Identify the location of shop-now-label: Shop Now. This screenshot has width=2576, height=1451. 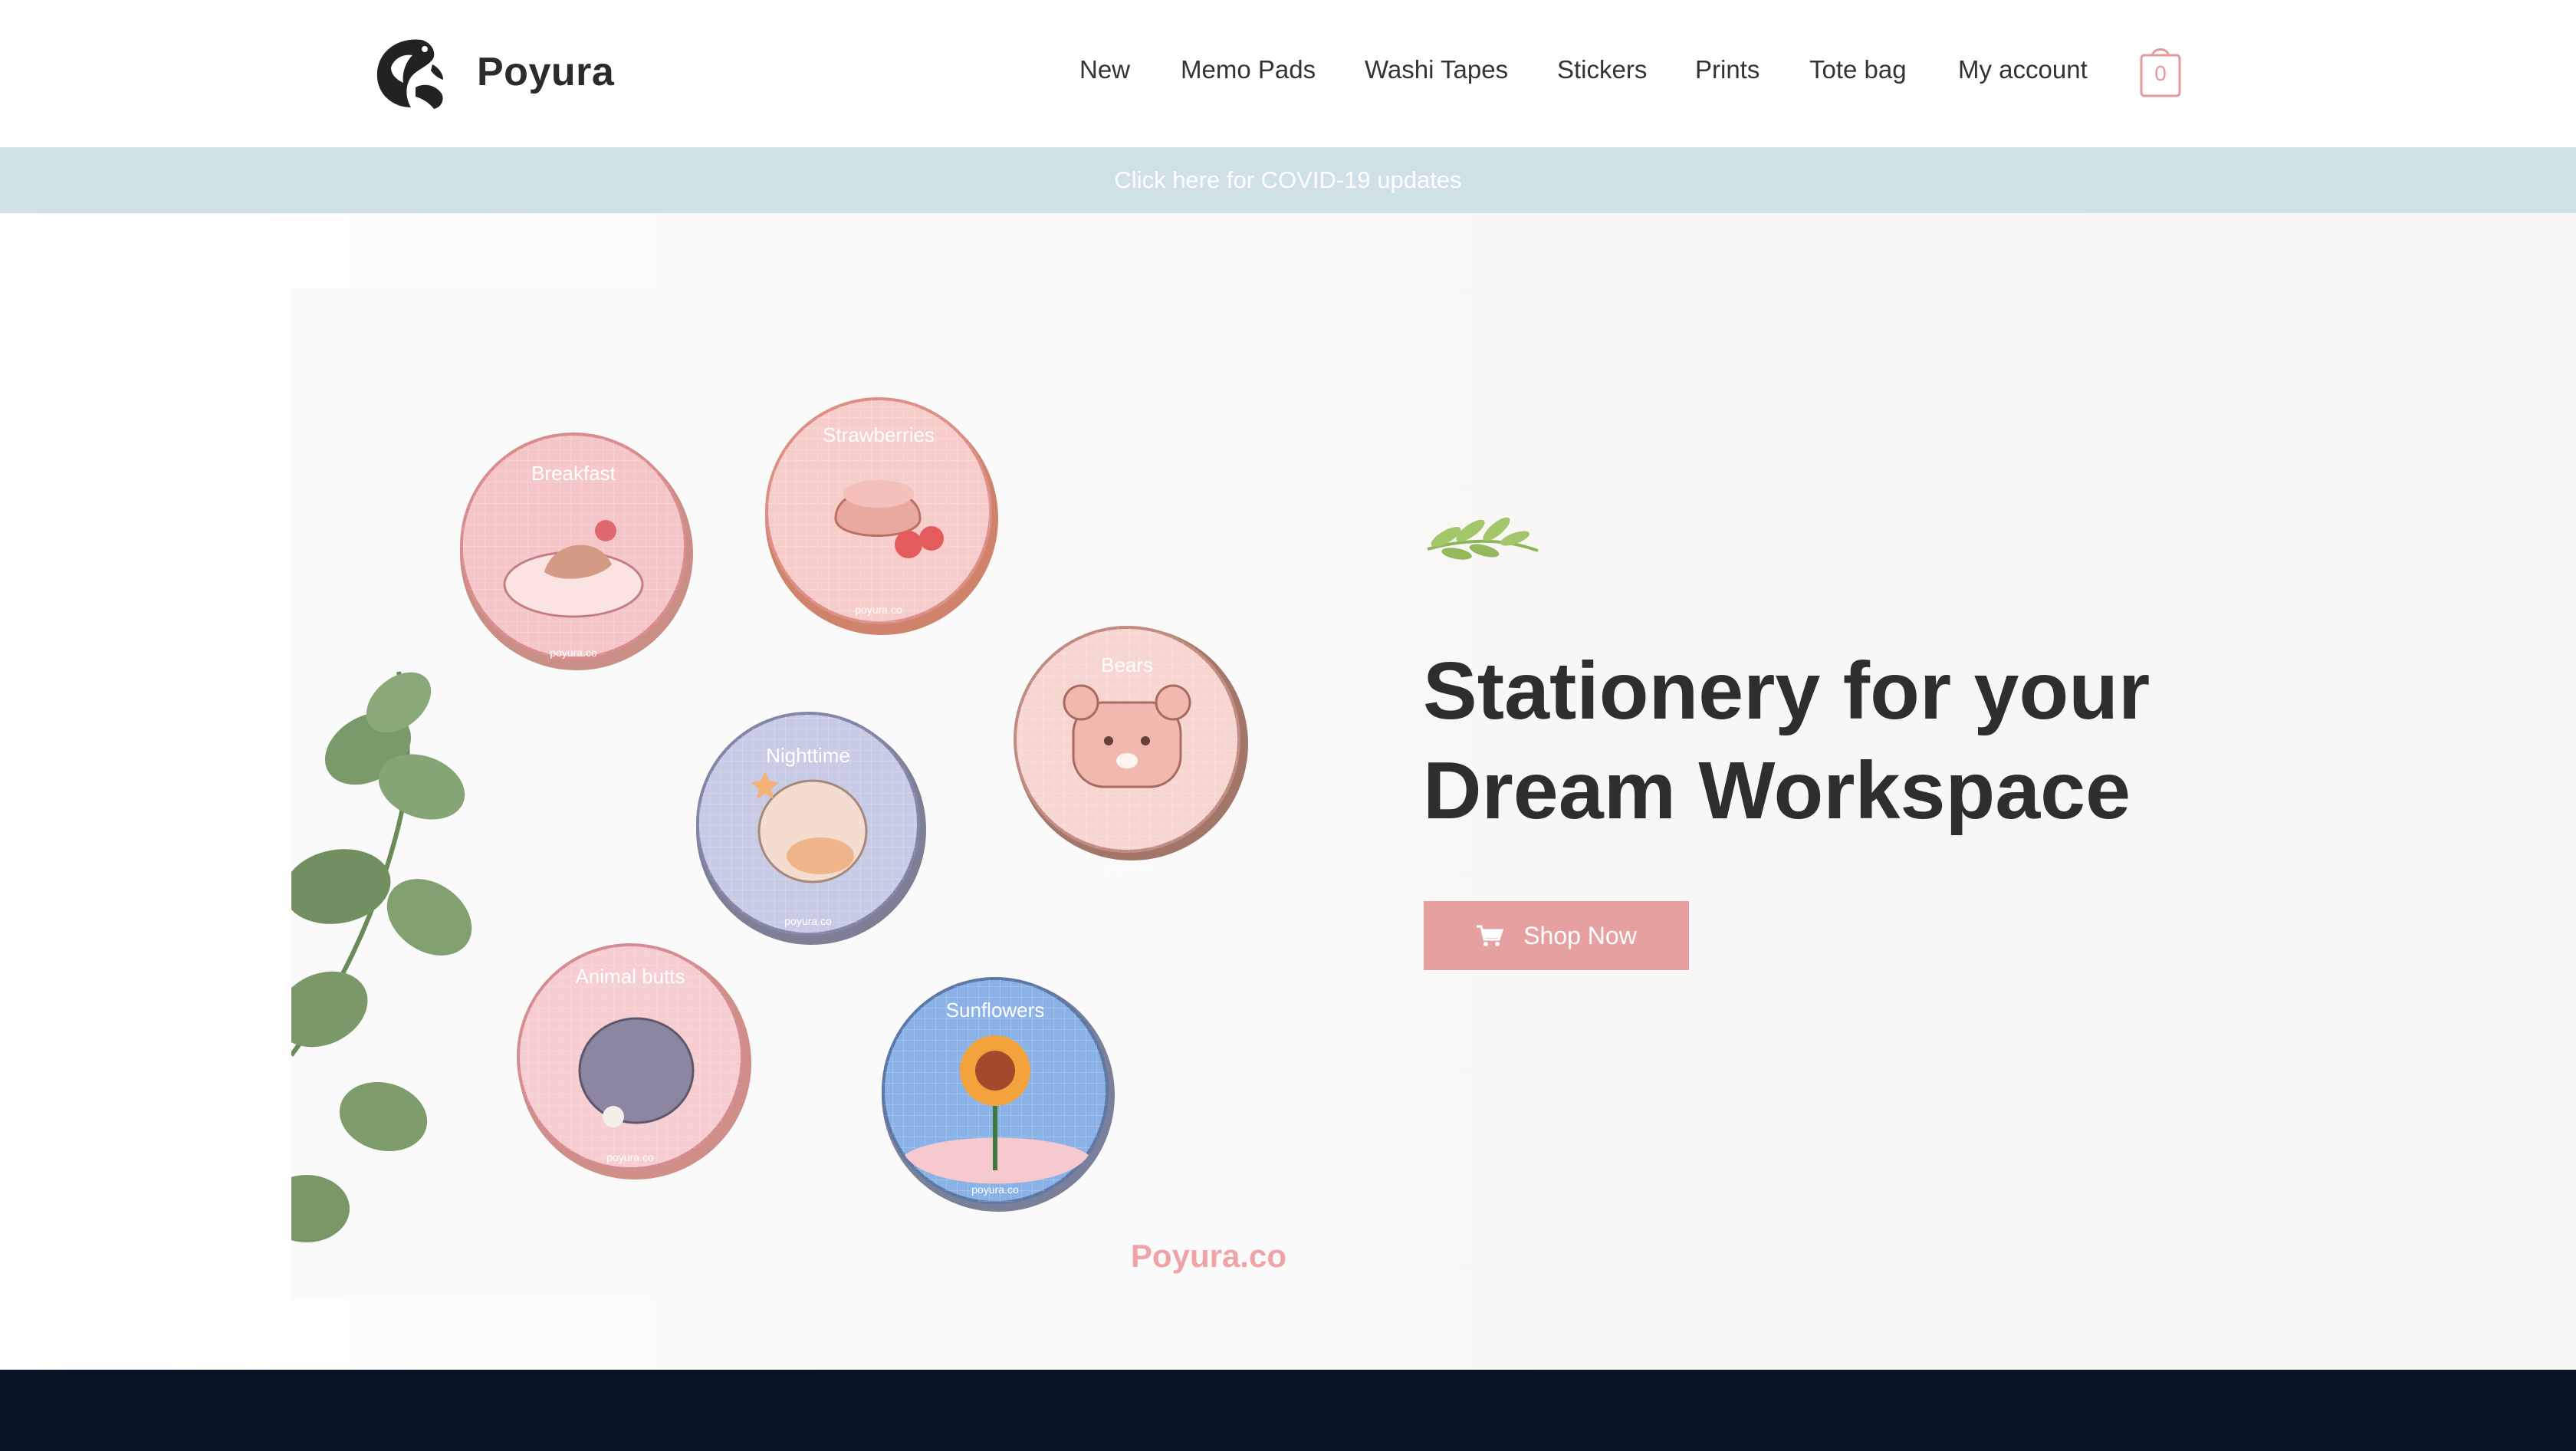
(1580, 935).